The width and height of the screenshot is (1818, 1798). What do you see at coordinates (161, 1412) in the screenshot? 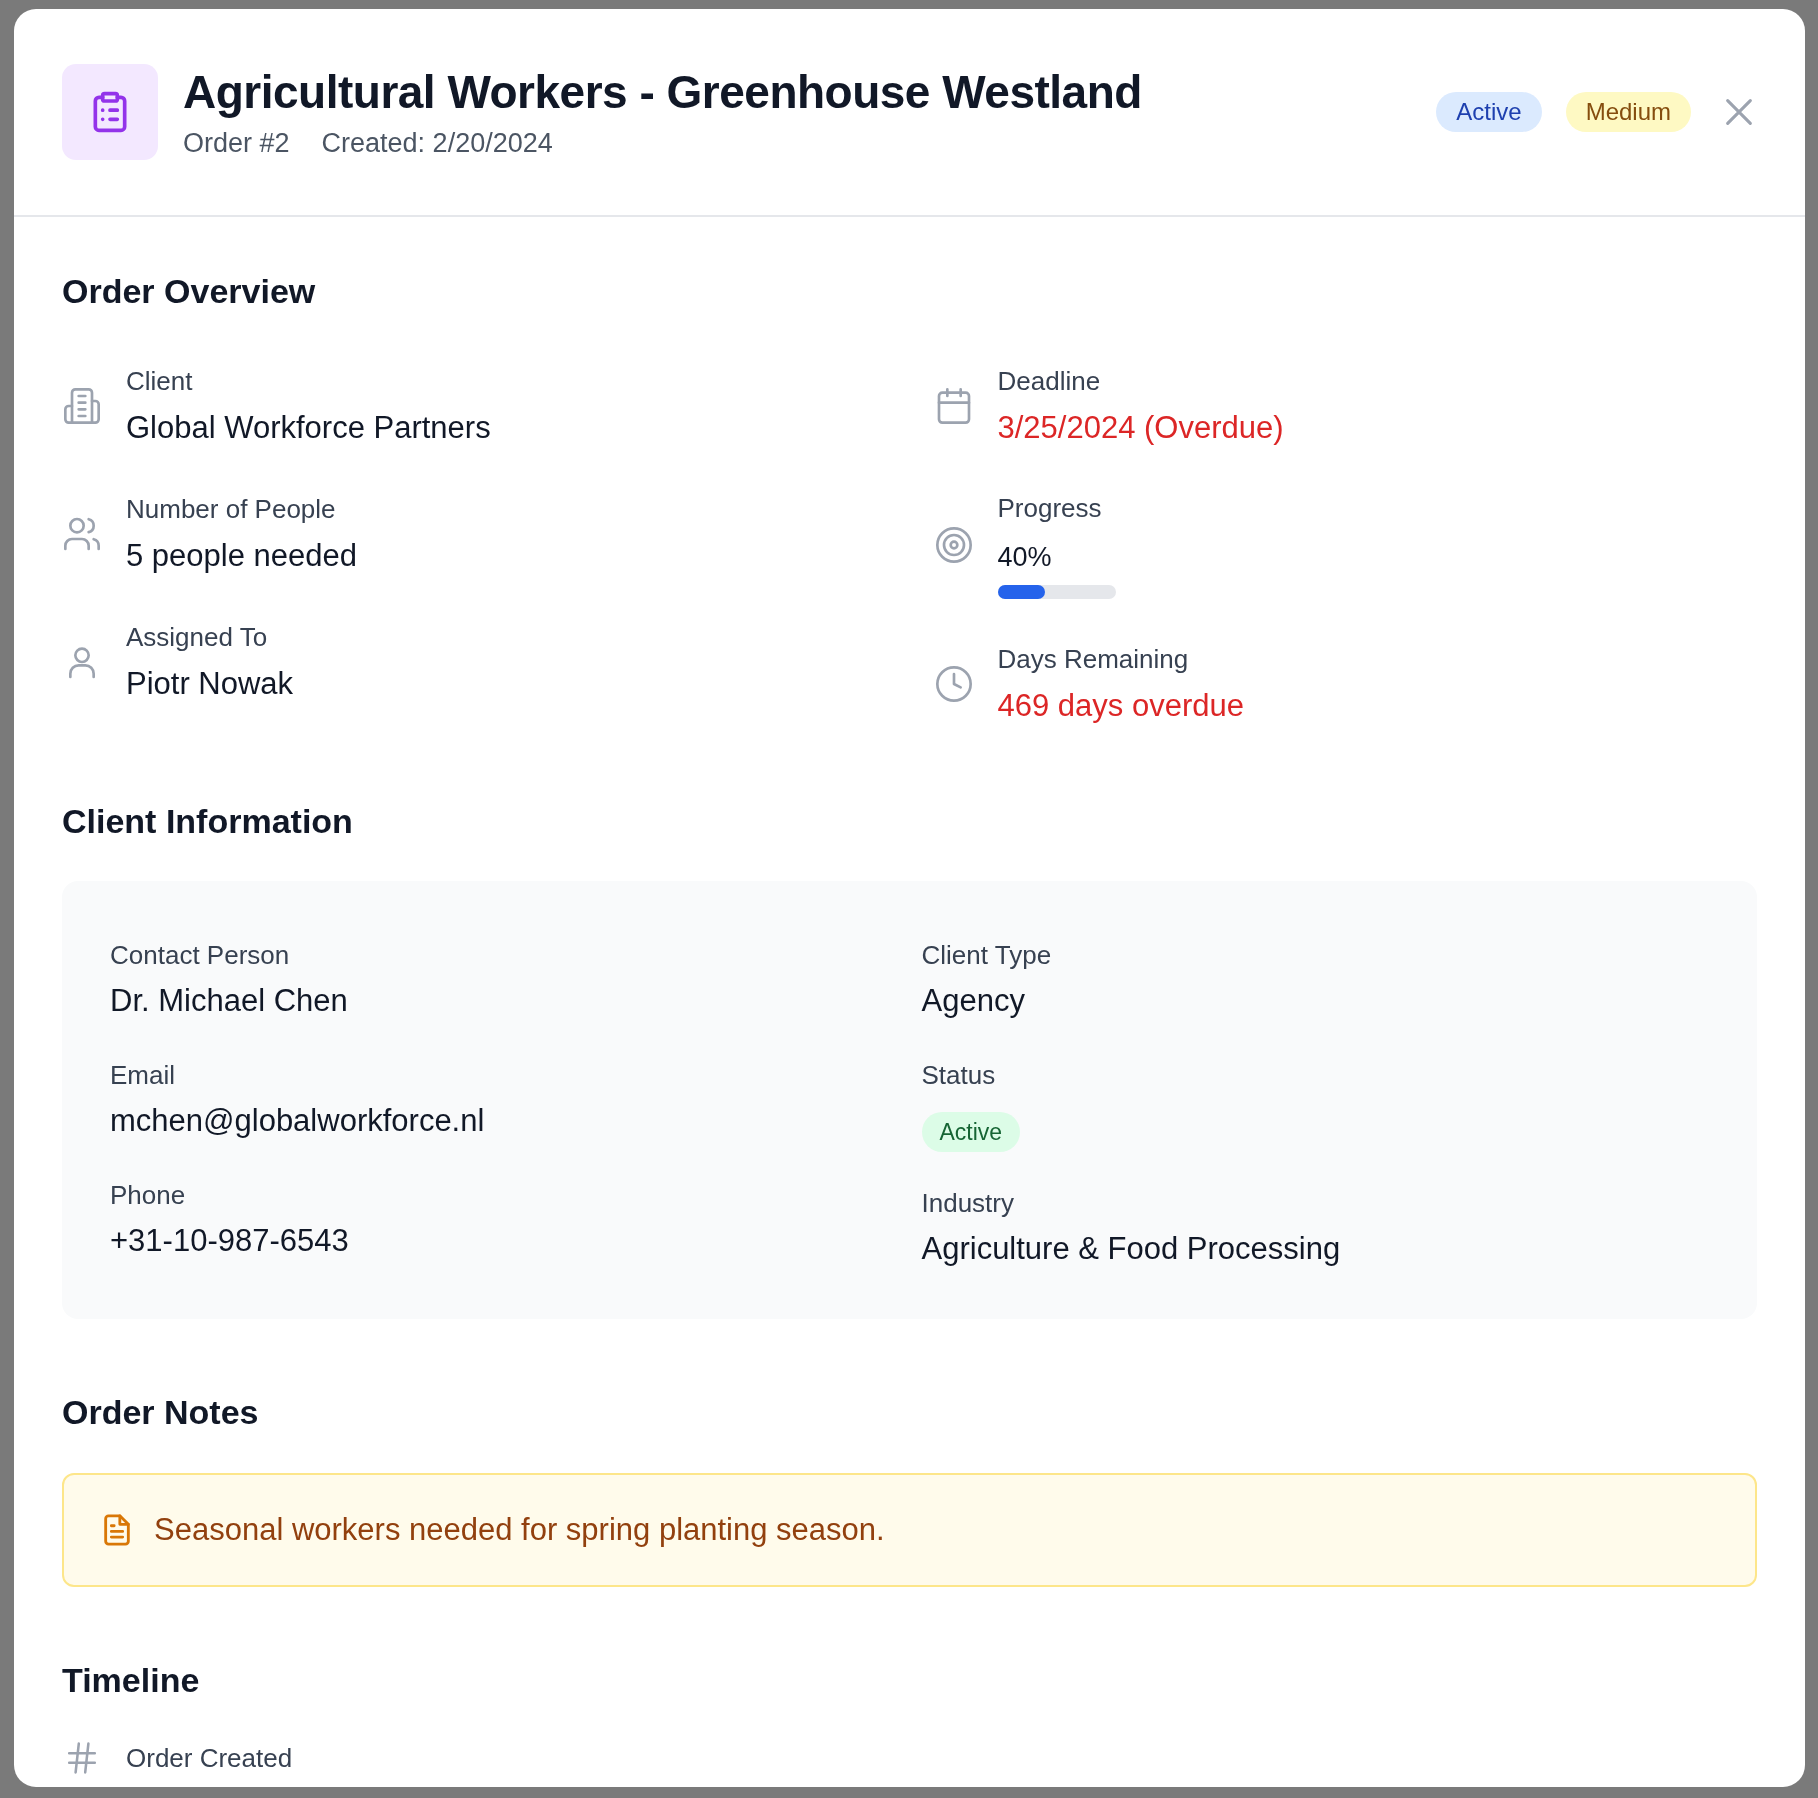
I see `section-heading: Order Notes` at bounding box center [161, 1412].